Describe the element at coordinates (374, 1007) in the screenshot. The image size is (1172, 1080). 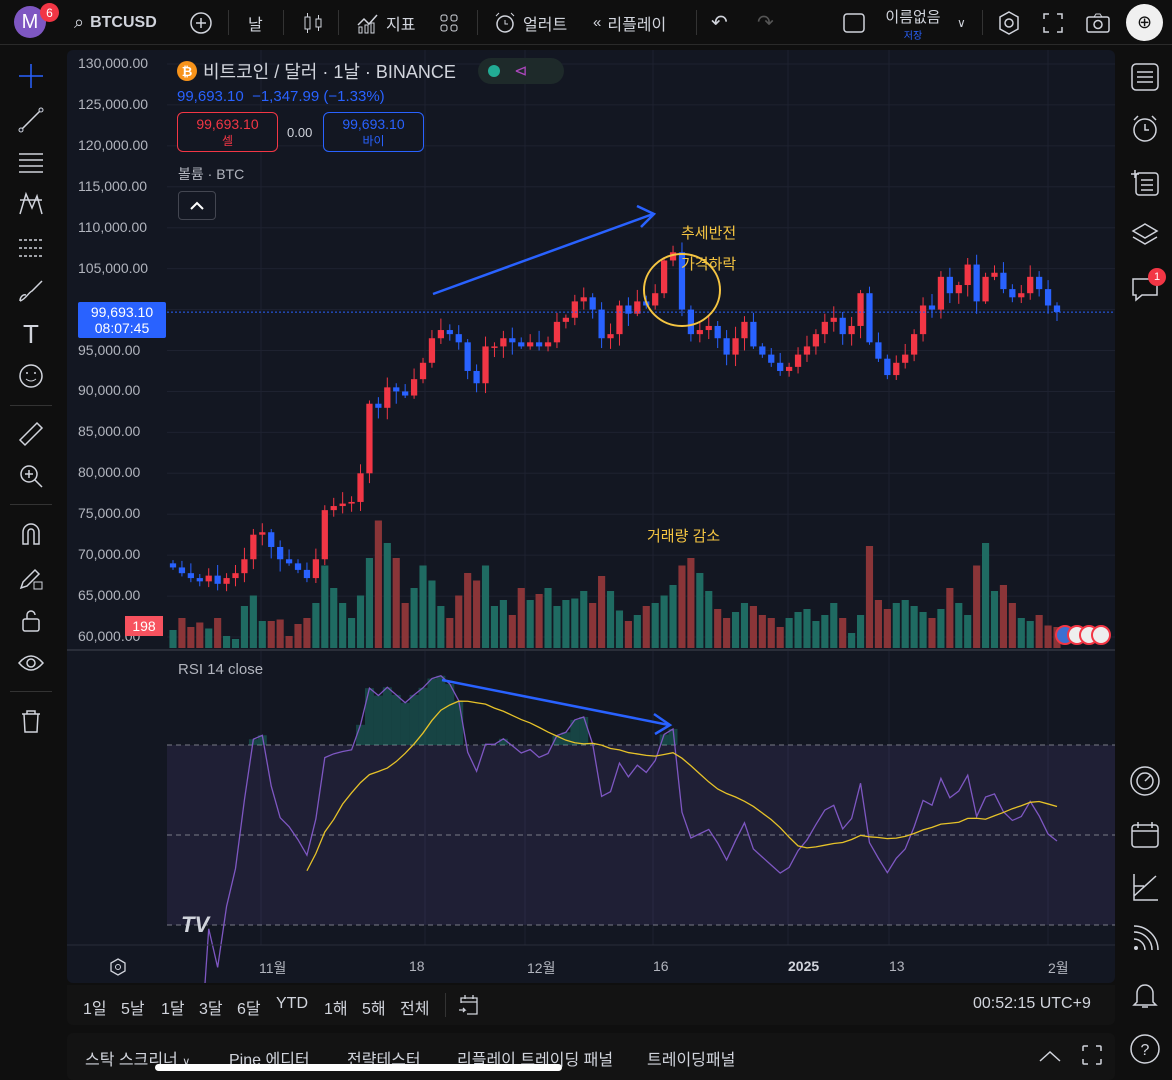
I see `range-button-7: 5해` at that location.